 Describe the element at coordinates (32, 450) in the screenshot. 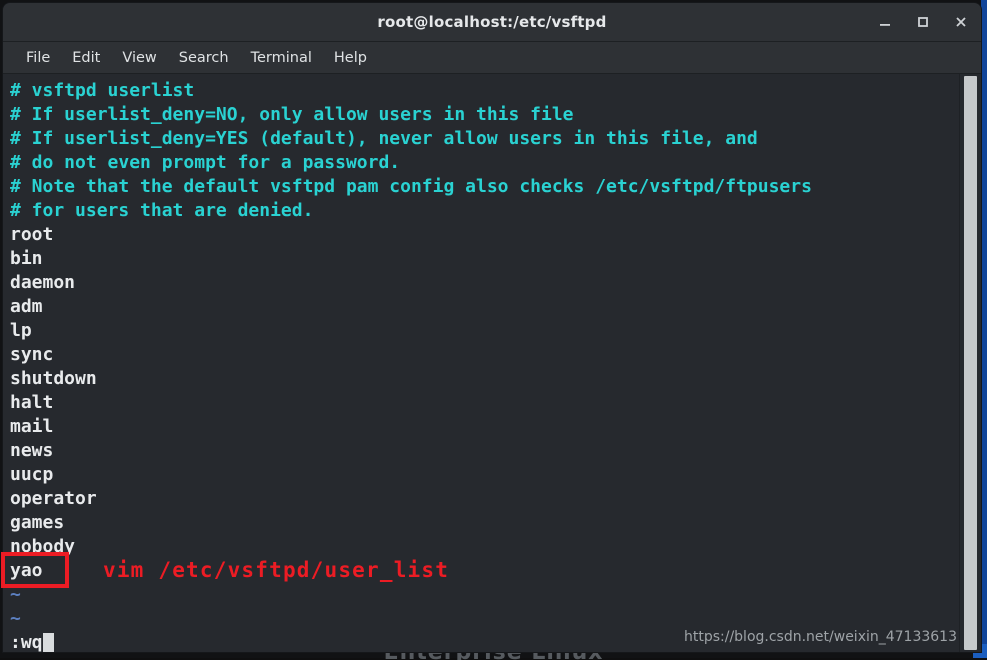

I see `user-entry-line: news` at that location.